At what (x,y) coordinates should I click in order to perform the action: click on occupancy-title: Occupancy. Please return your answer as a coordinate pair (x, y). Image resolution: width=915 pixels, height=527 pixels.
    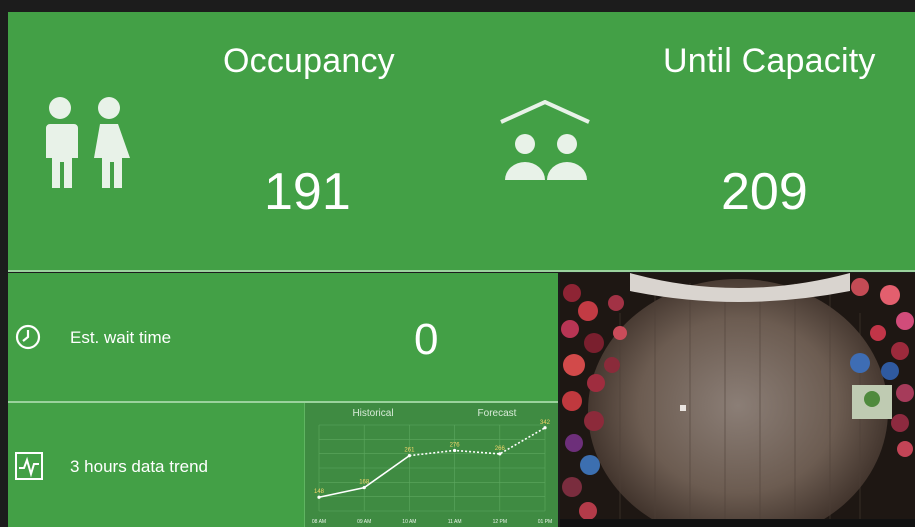
    Looking at the image, I should click on (309, 61).